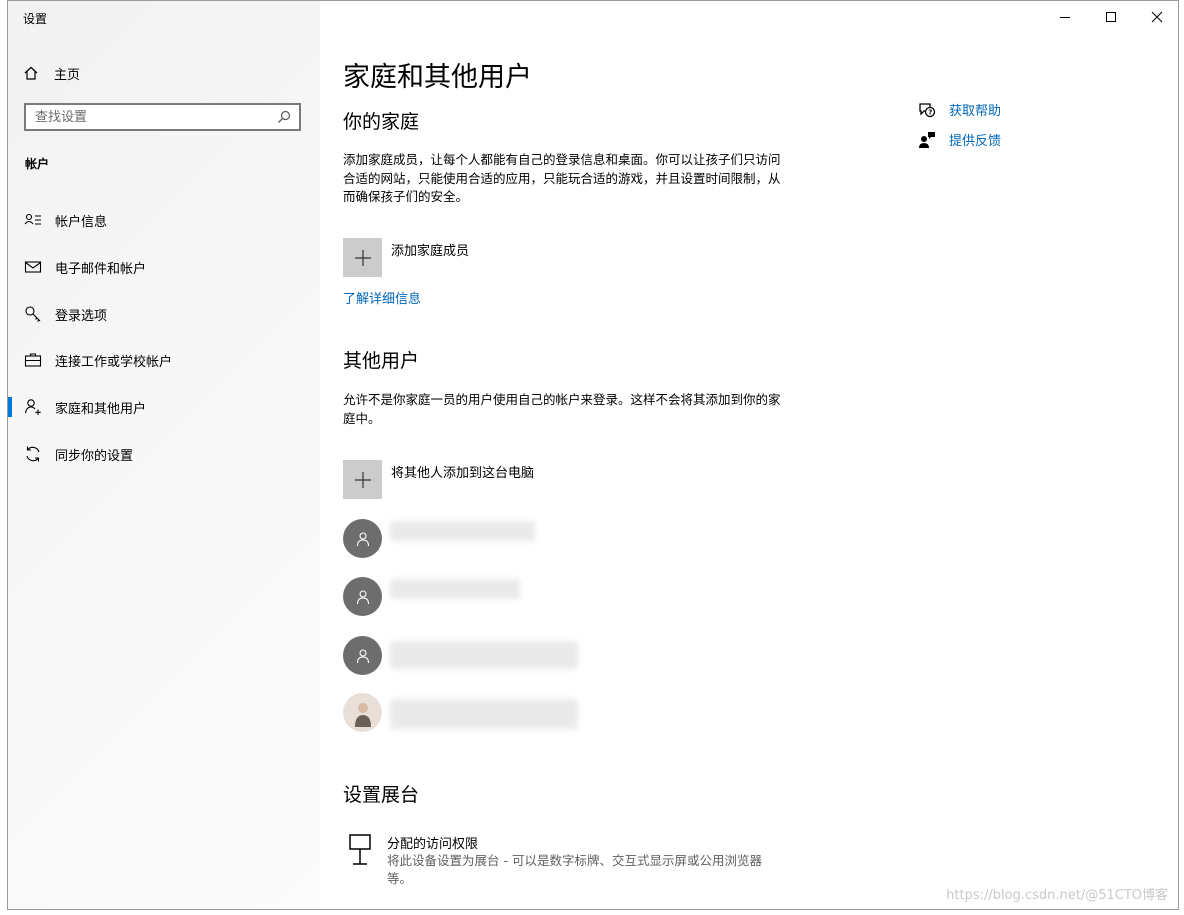 The width and height of the screenshot is (1184, 915). I want to click on maximize-button, so click(1111, 17).